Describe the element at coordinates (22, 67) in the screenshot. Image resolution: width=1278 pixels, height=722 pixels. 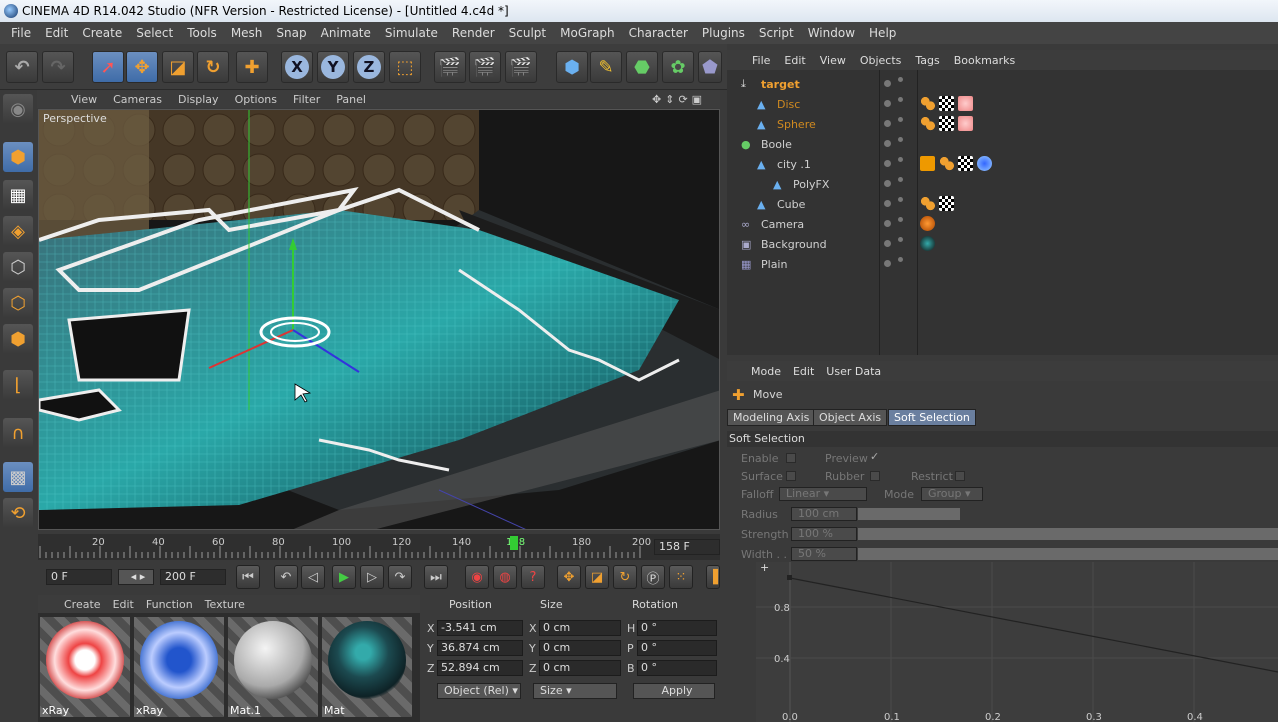
I see `undo-icon: ↶` at that location.